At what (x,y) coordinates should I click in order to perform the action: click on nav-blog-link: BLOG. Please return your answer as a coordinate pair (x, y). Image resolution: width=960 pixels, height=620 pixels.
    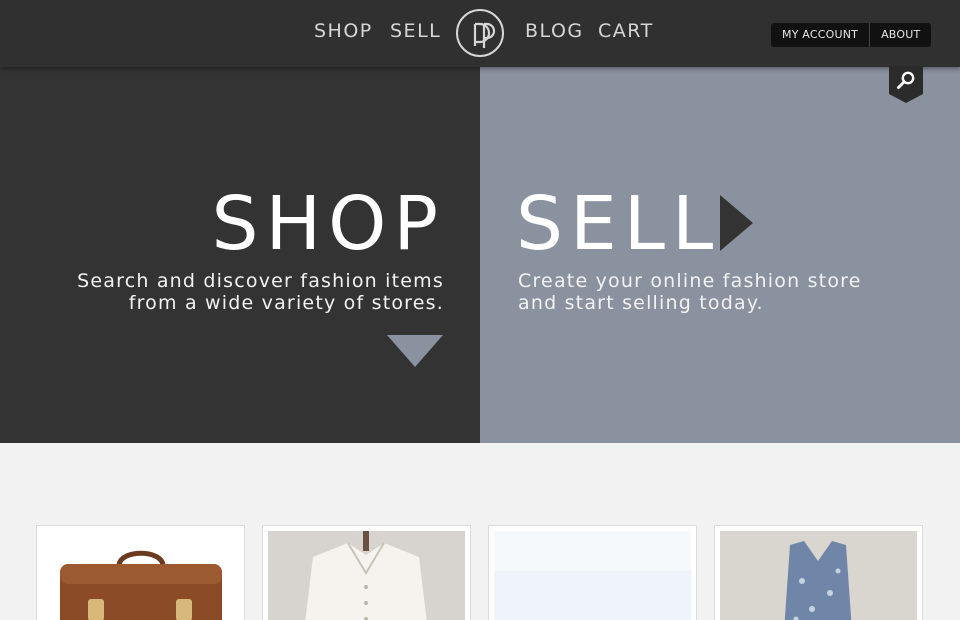
    Looking at the image, I should click on (554, 31).